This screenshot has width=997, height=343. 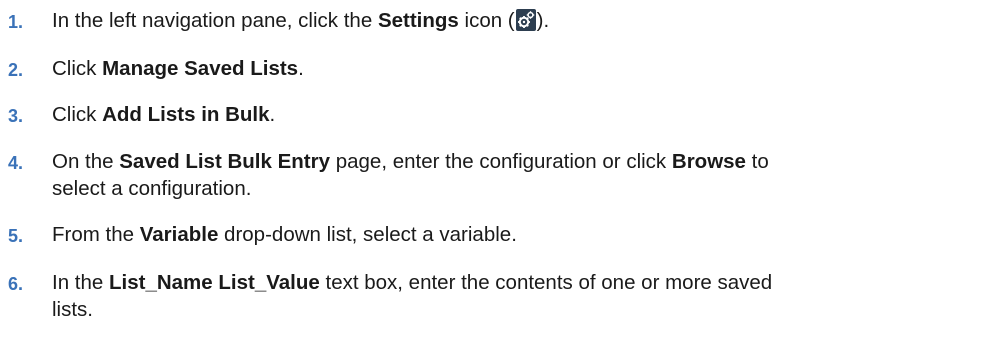 What do you see at coordinates (72, 309) in the screenshot?
I see `text-run: lists.` at bounding box center [72, 309].